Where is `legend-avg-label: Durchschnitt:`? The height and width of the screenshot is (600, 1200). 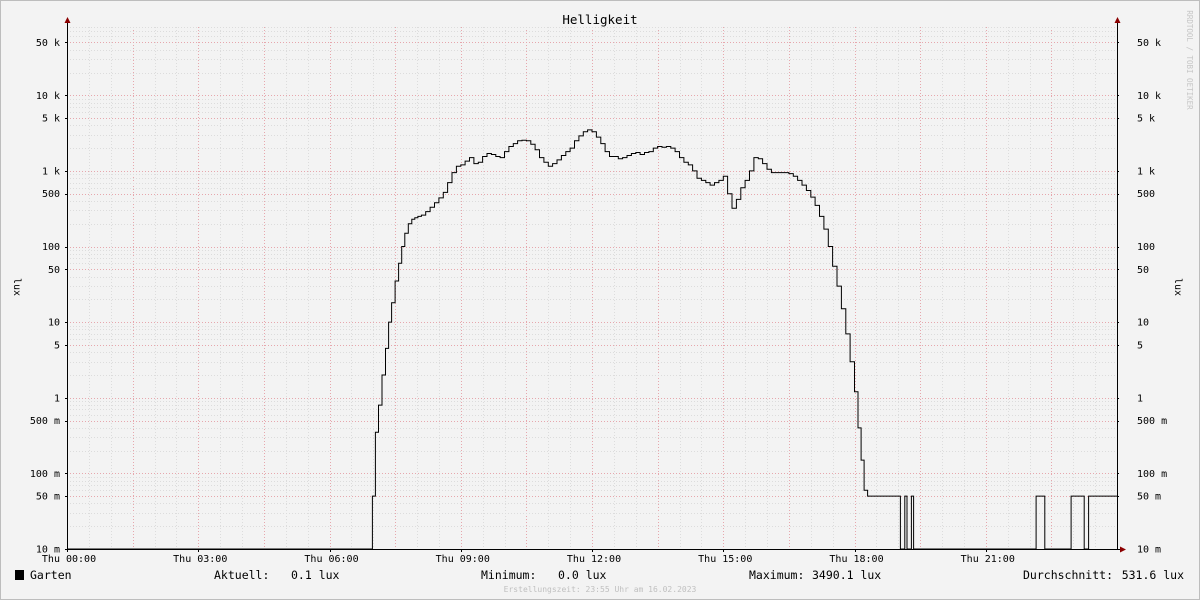
legend-avg-label: Durchschnitt: is located at coordinates (1068, 575).